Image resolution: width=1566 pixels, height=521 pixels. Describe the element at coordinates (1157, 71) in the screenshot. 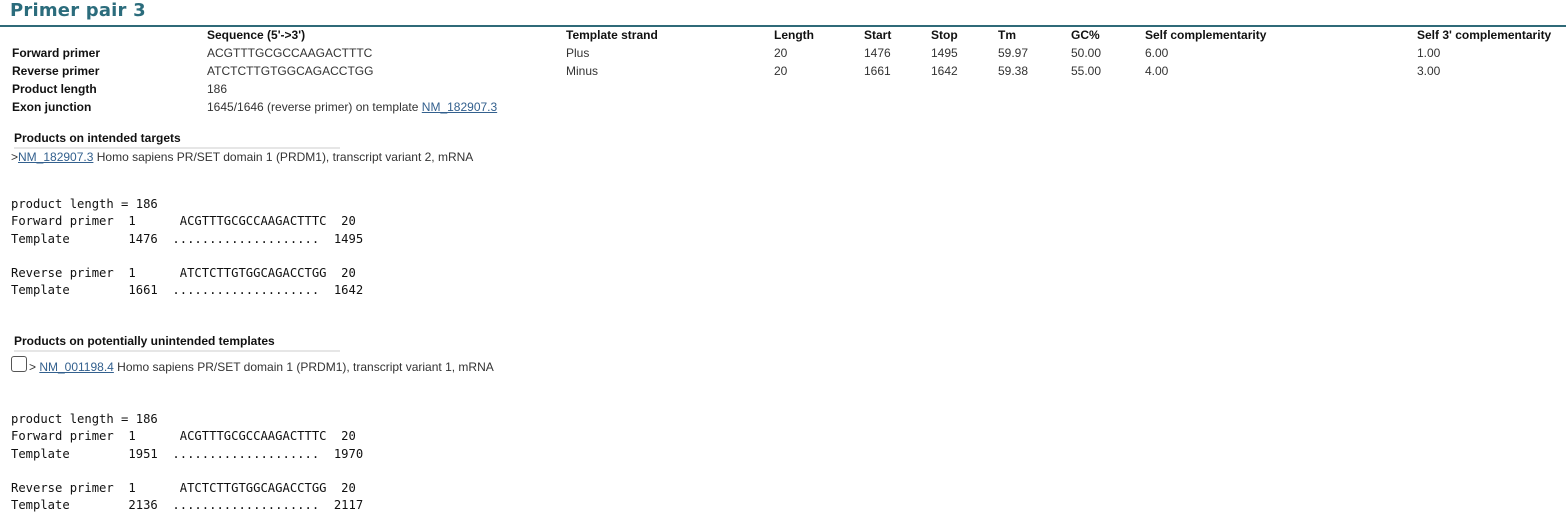

I see `reverse-self-complementarity: 4.00` at that location.